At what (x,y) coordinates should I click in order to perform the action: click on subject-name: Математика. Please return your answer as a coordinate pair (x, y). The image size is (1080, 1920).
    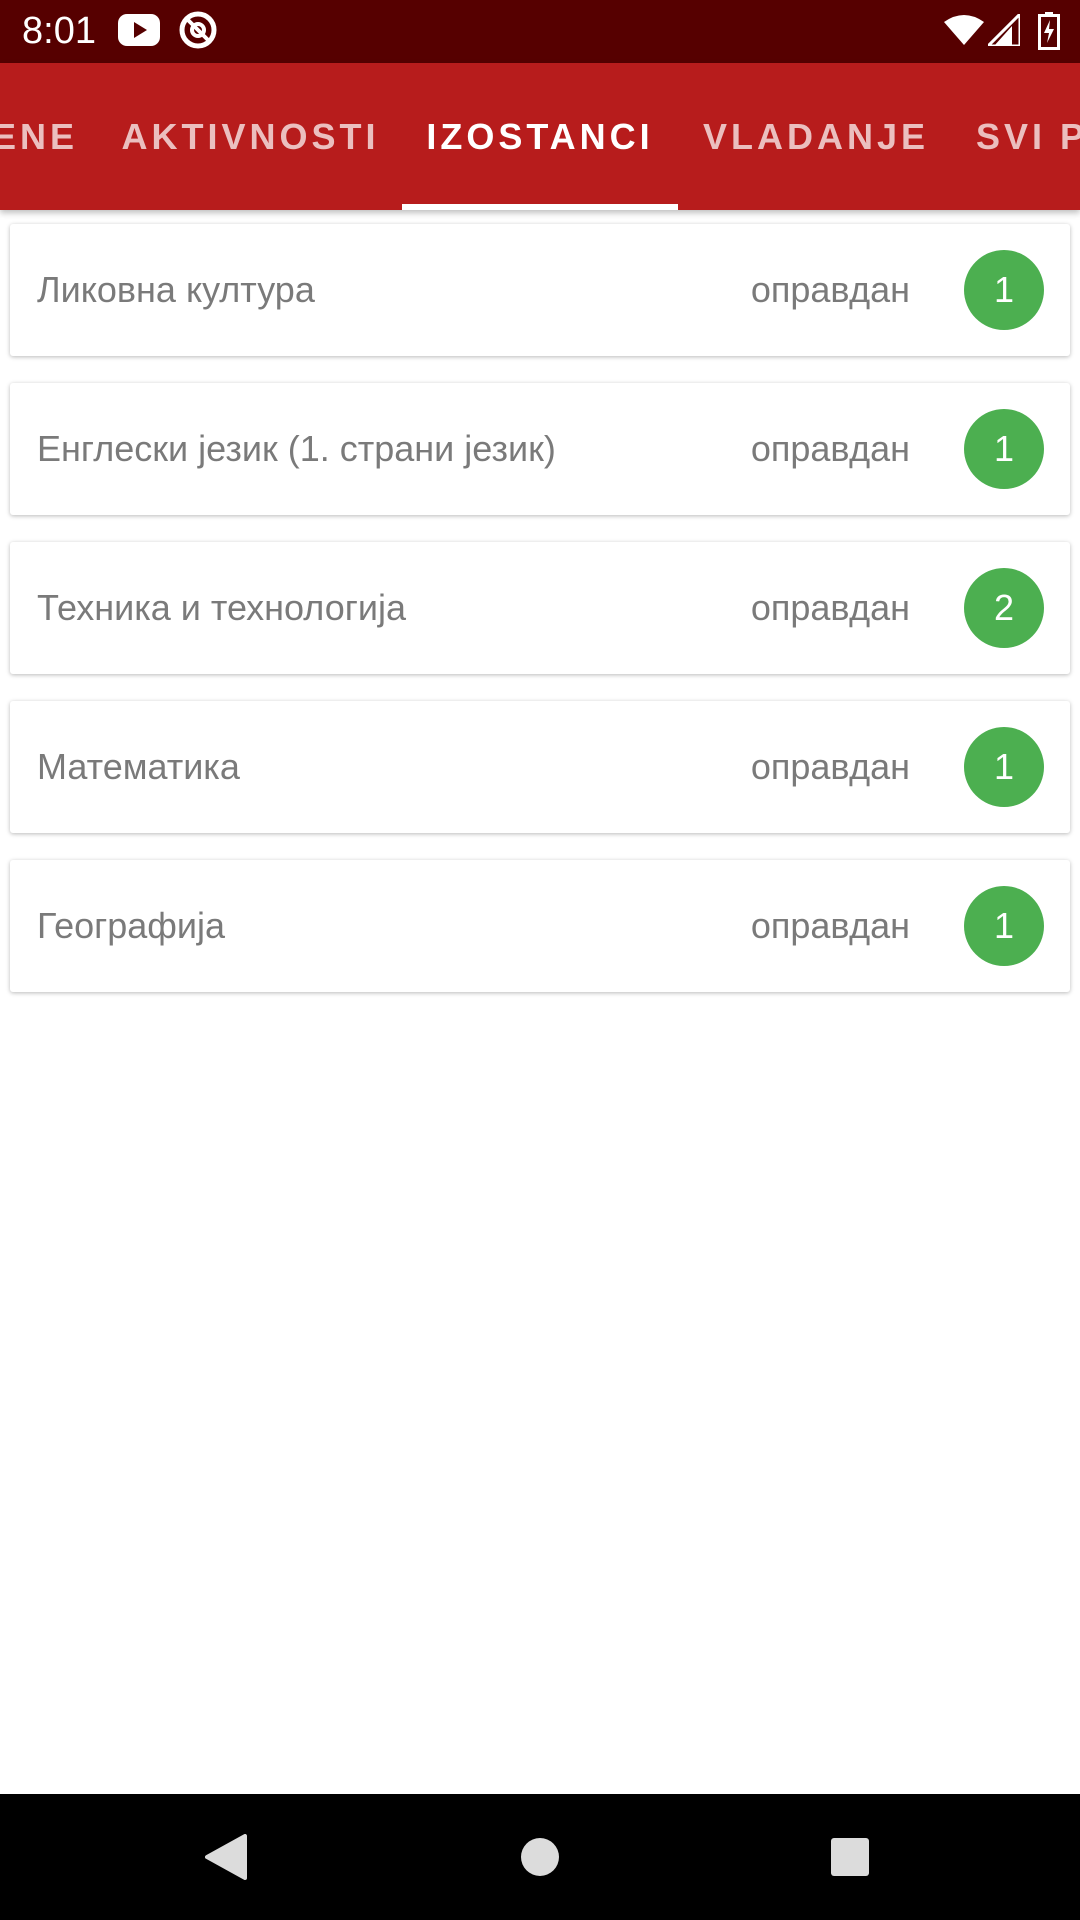
    Looking at the image, I should click on (138, 766).